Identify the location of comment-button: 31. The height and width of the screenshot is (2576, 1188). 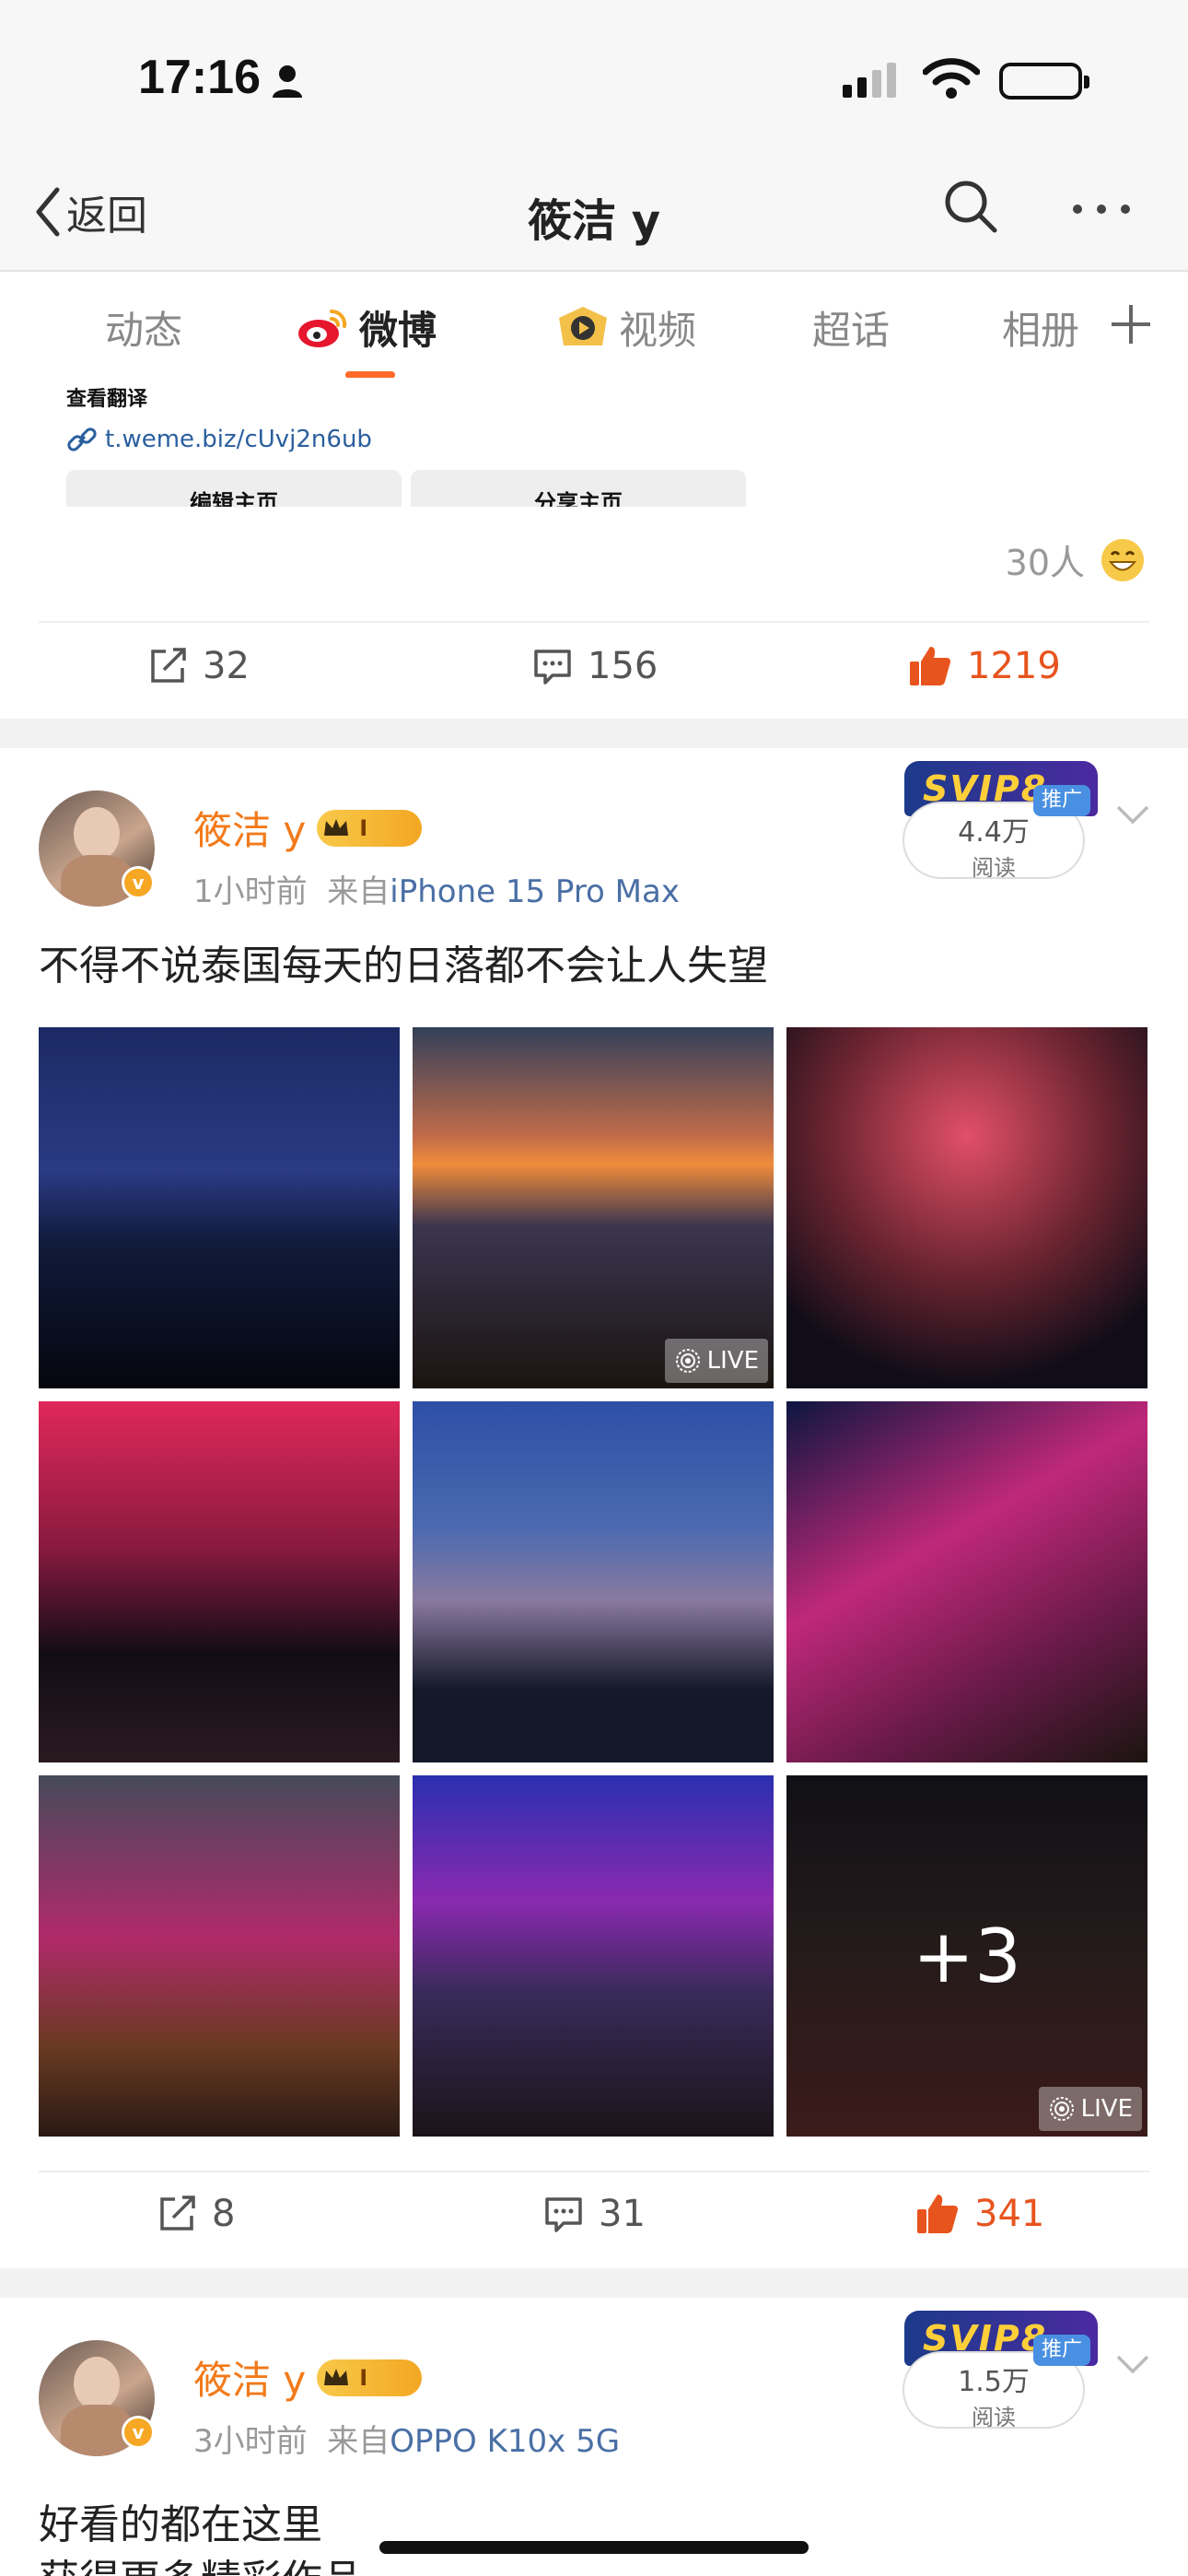
(594, 2214).